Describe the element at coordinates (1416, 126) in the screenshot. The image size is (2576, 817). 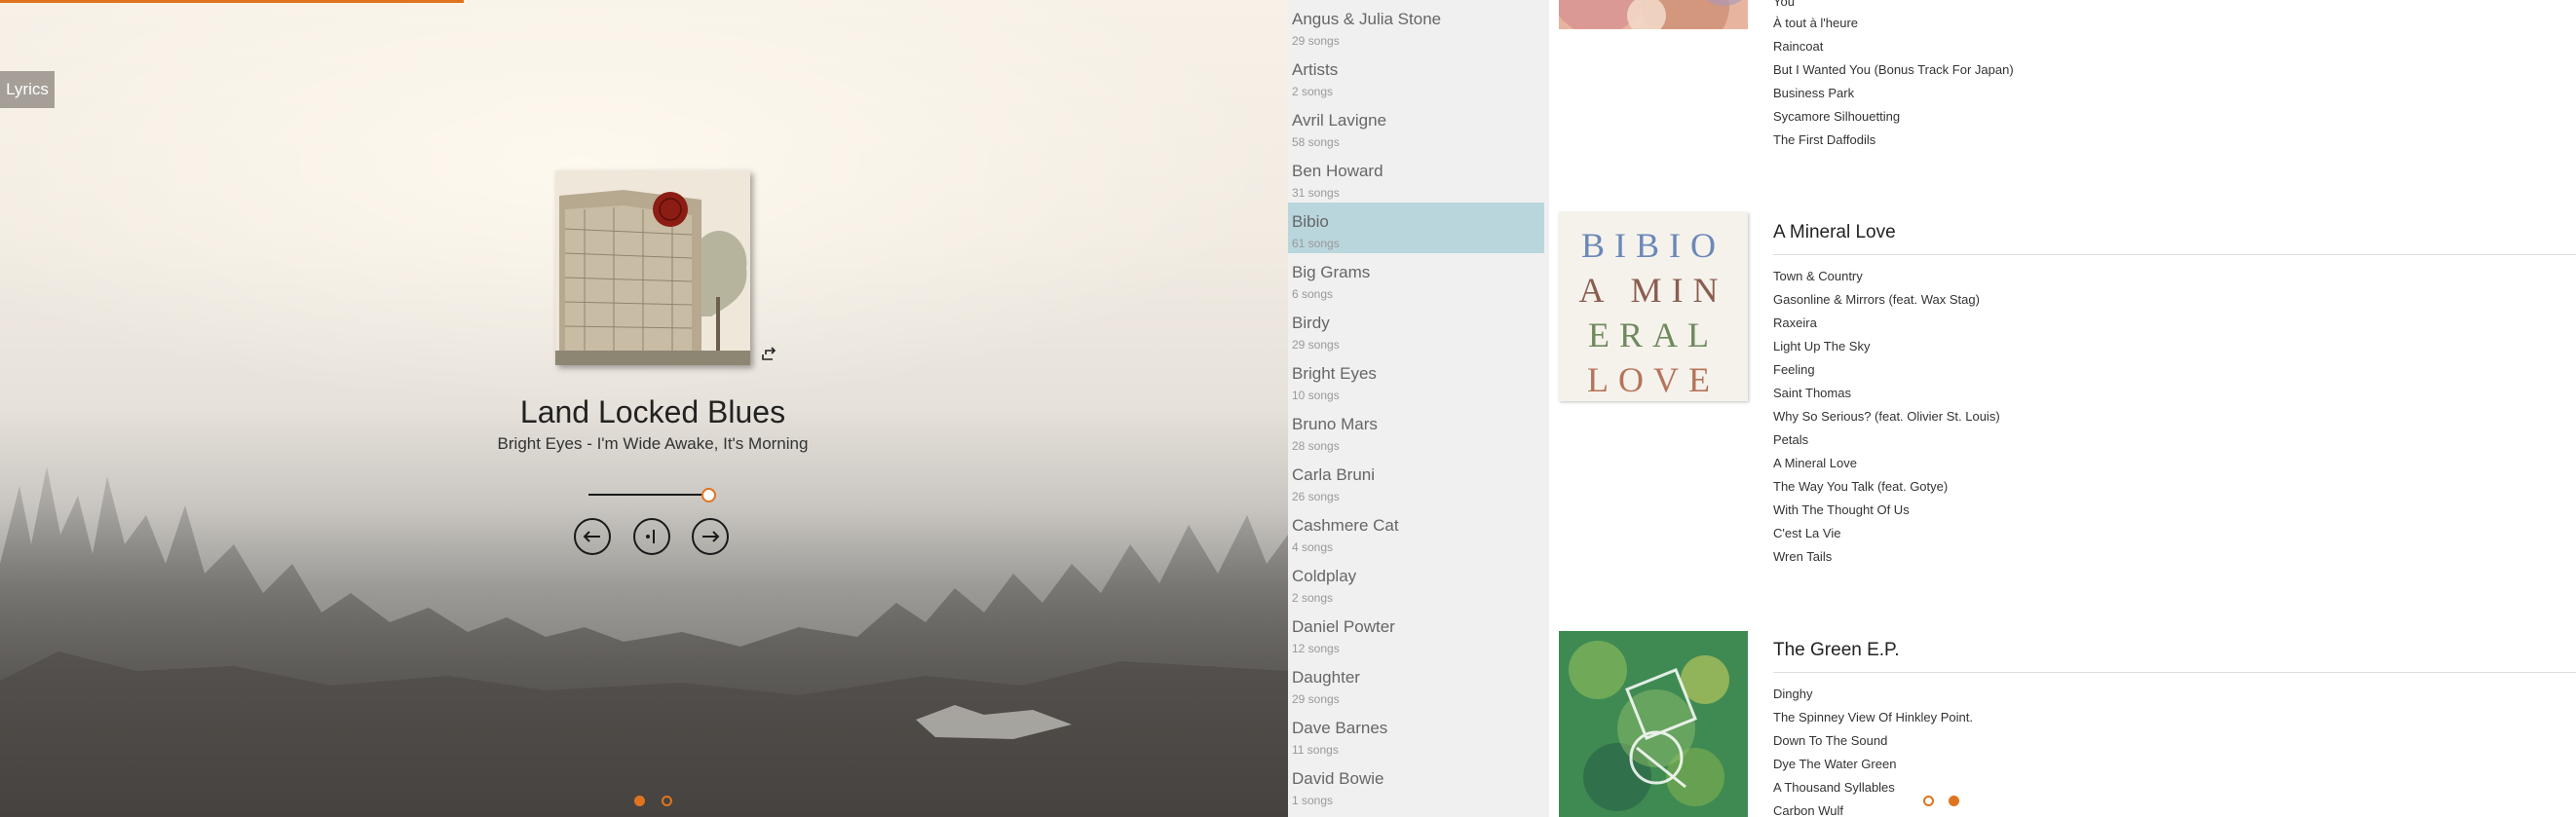
I see `artist-item-avril-lavigne: Avril Lavigne 58 songs` at that location.